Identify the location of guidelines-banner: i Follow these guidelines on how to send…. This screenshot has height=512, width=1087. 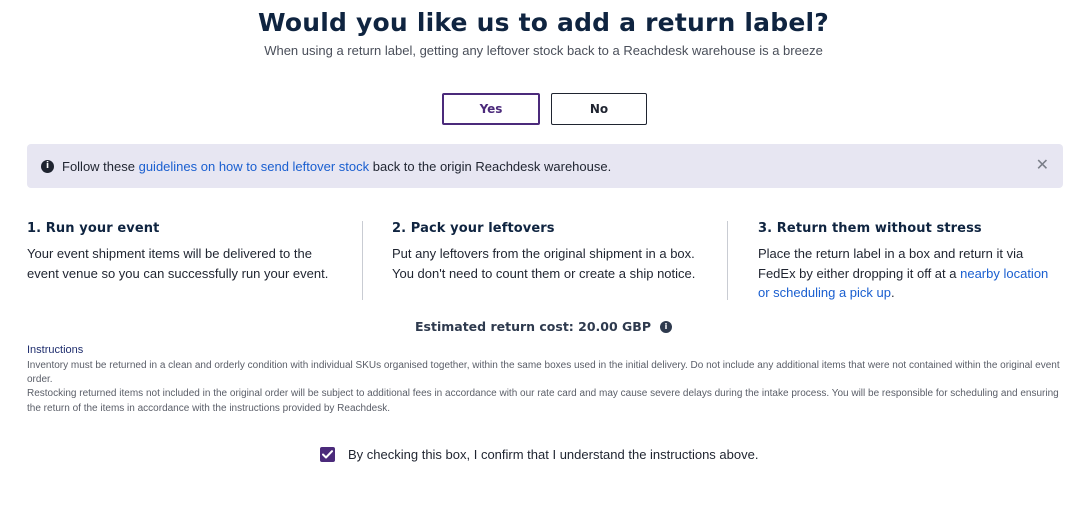
(545, 166).